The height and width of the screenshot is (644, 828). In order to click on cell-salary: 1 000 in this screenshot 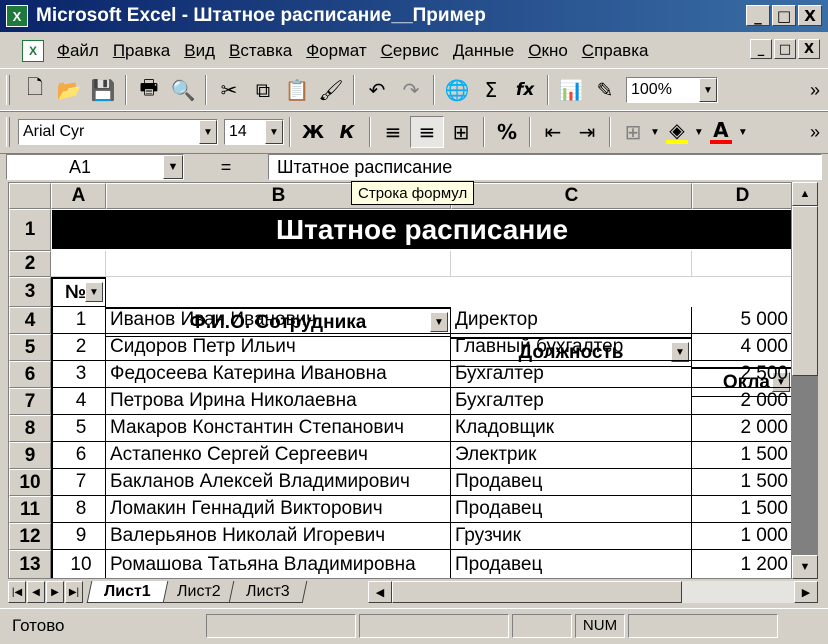, I will do `click(741, 536)`.